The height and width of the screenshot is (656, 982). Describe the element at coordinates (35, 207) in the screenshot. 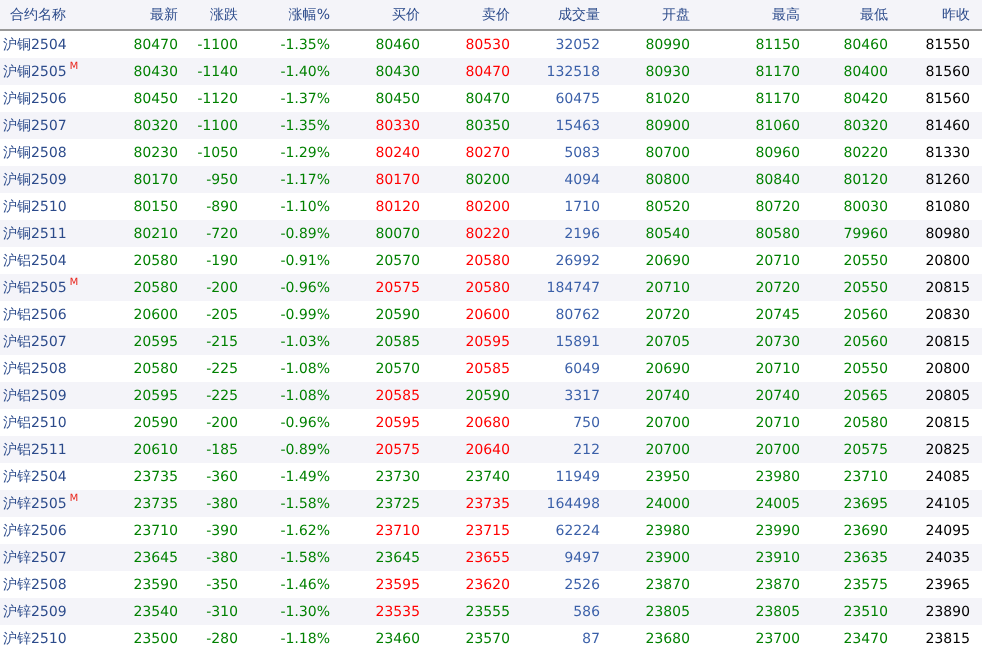

I see `contract-name: 沪铜2510` at that location.